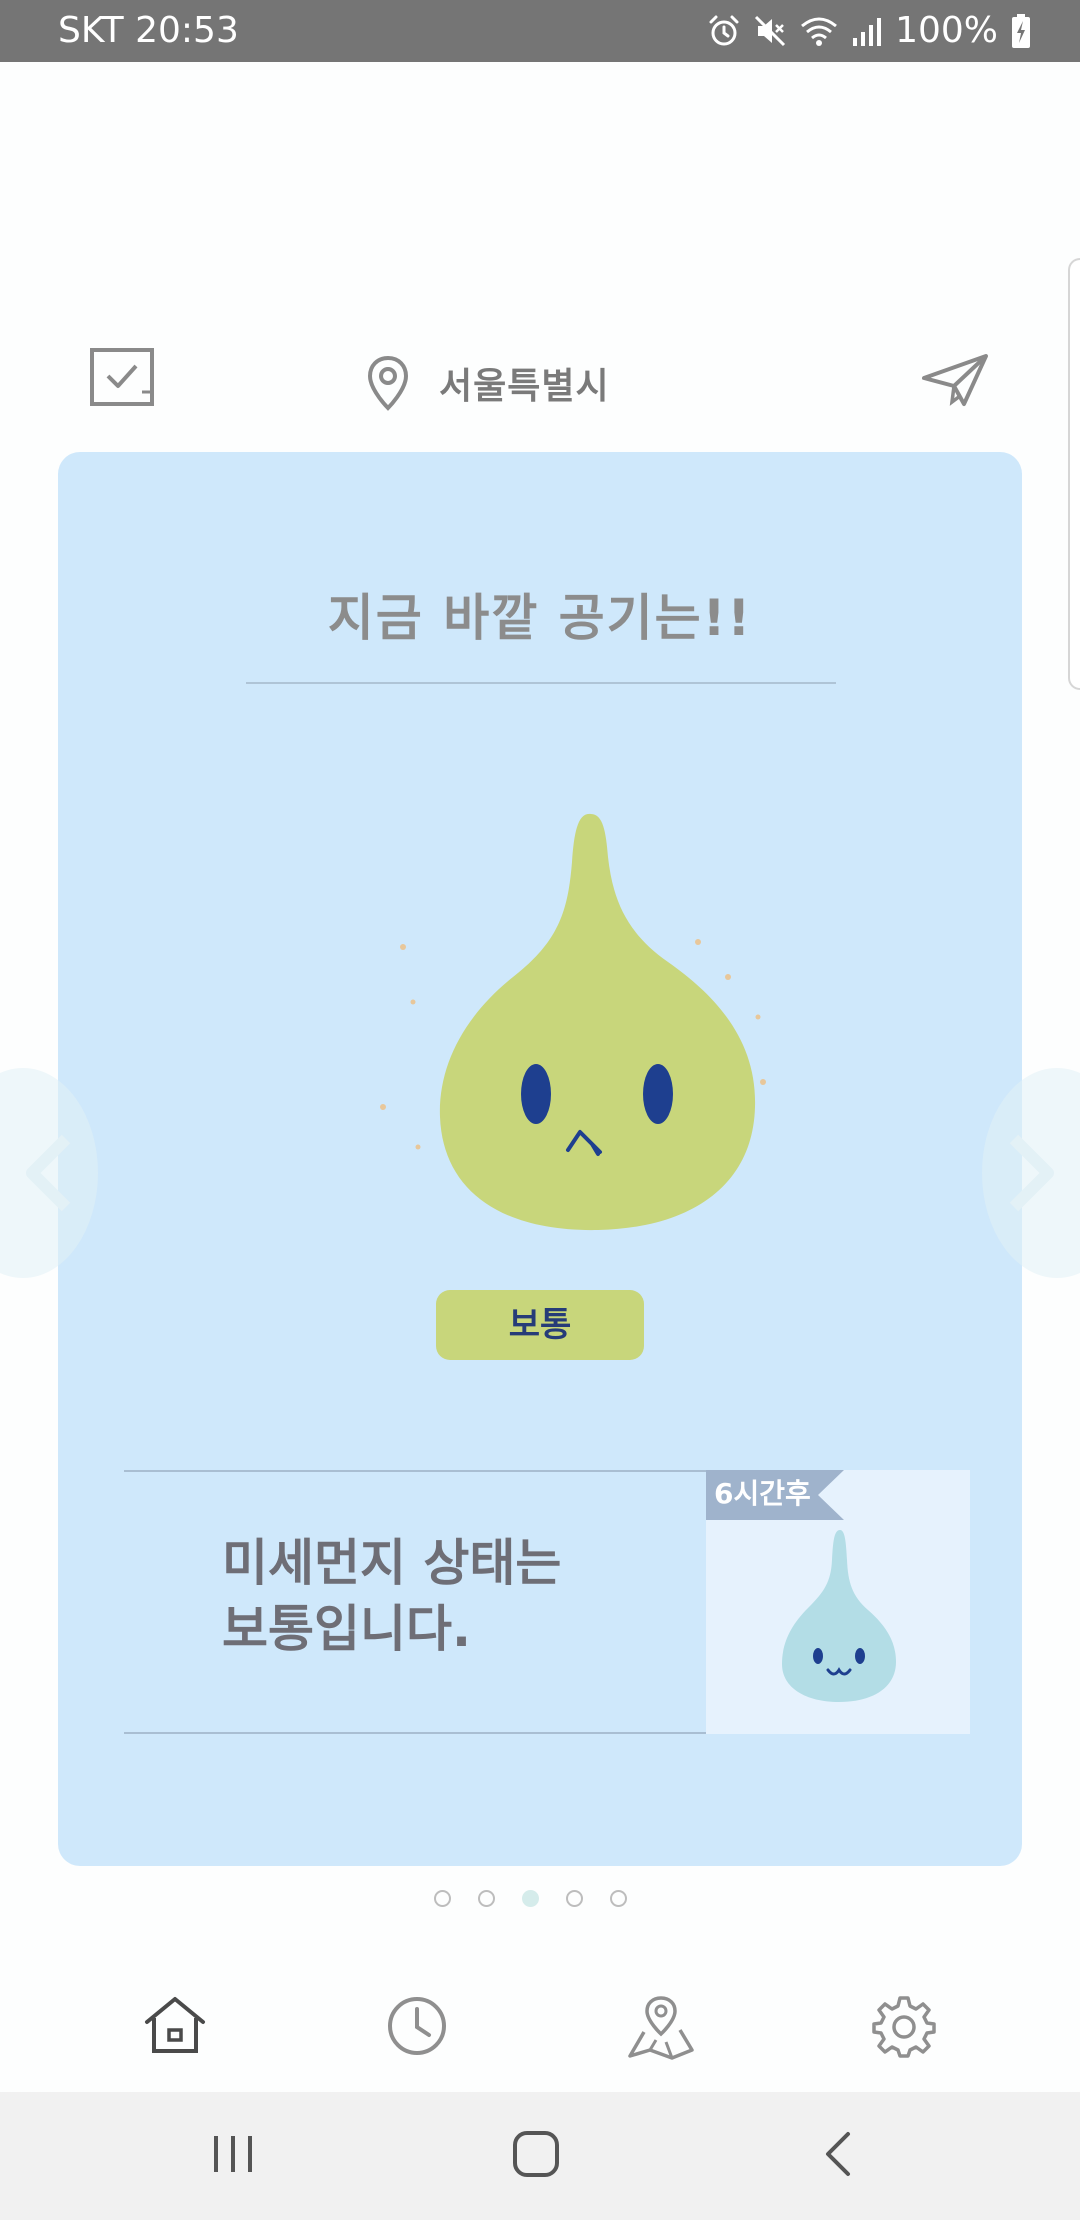  What do you see at coordinates (536, 2154) in the screenshot?
I see `home-circle-icon` at bounding box center [536, 2154].